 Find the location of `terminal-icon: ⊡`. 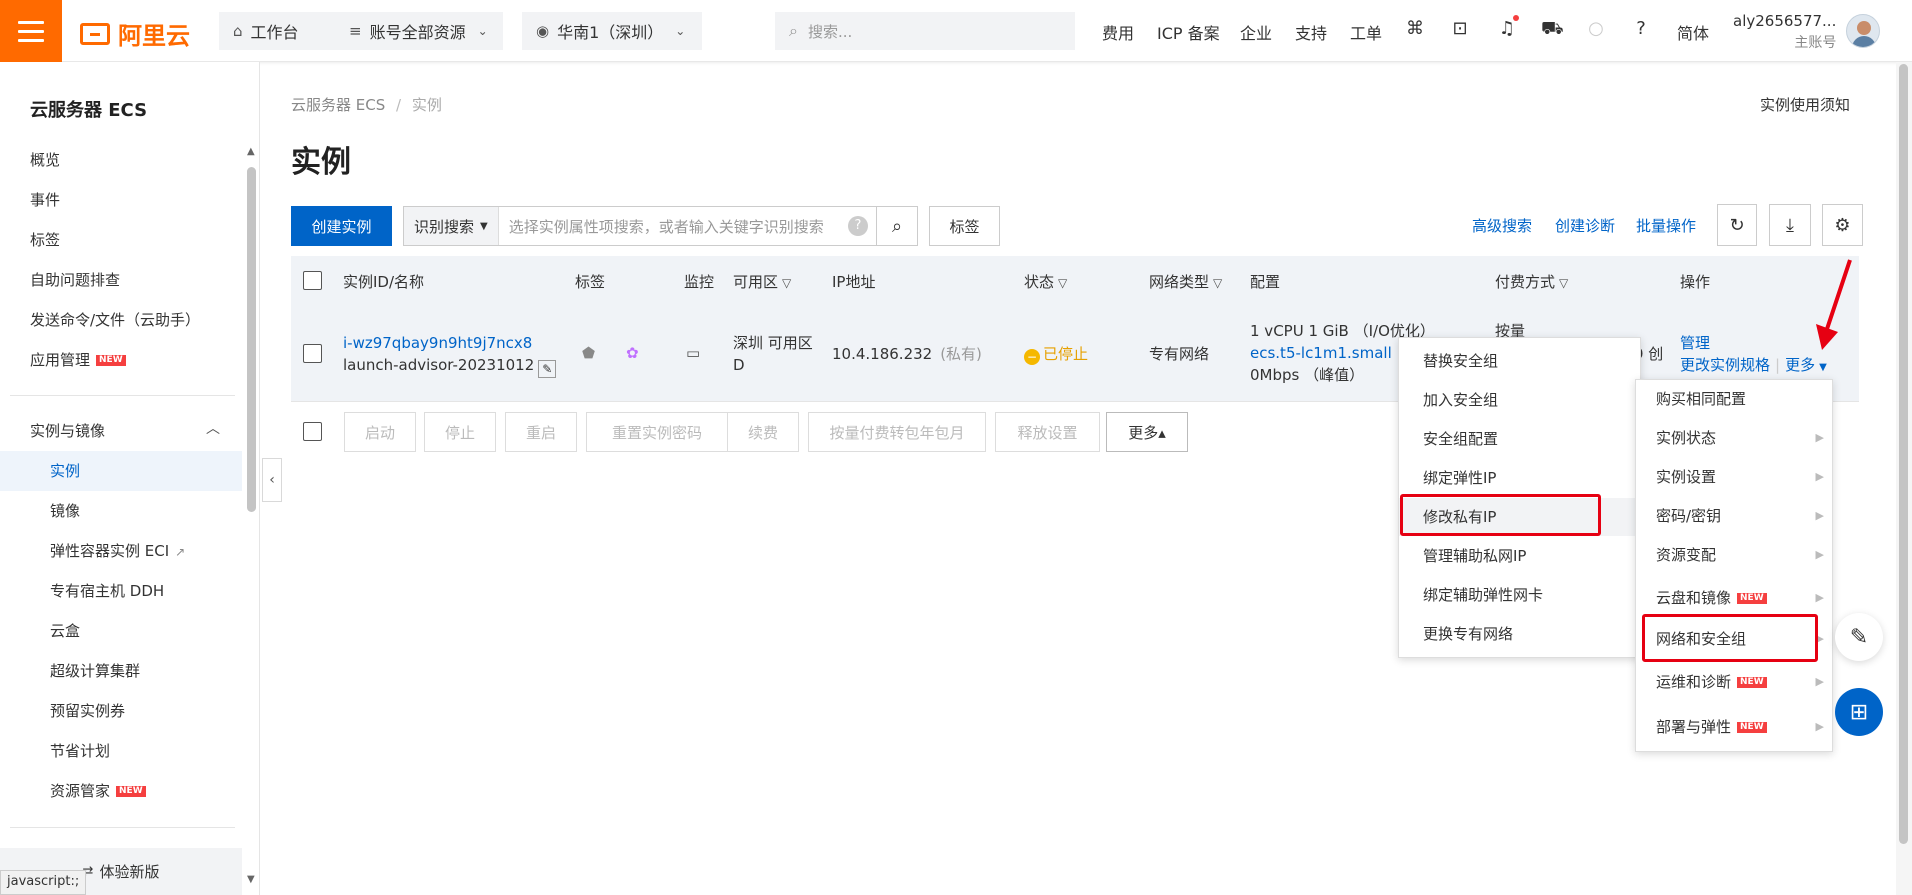

terminal-icon: ⊡ is located at coordinates (1460, 29).